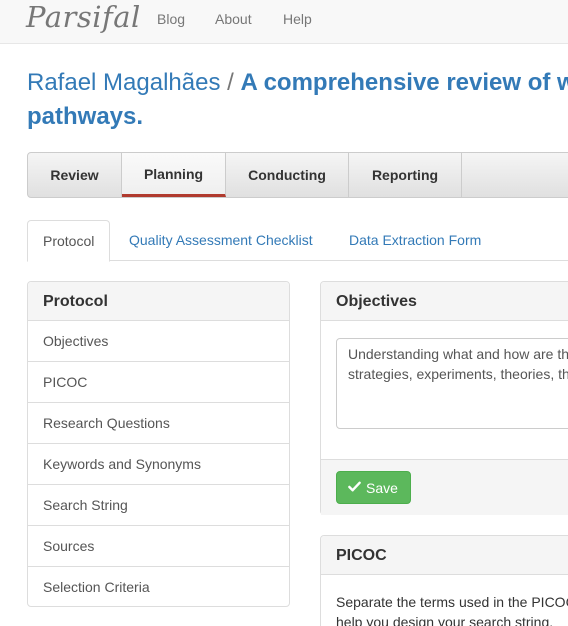 This screenshot has height=626, width=568. I want to click on objectives-text-line-2: strategies, experiments, theories, th, so click(458, 374).